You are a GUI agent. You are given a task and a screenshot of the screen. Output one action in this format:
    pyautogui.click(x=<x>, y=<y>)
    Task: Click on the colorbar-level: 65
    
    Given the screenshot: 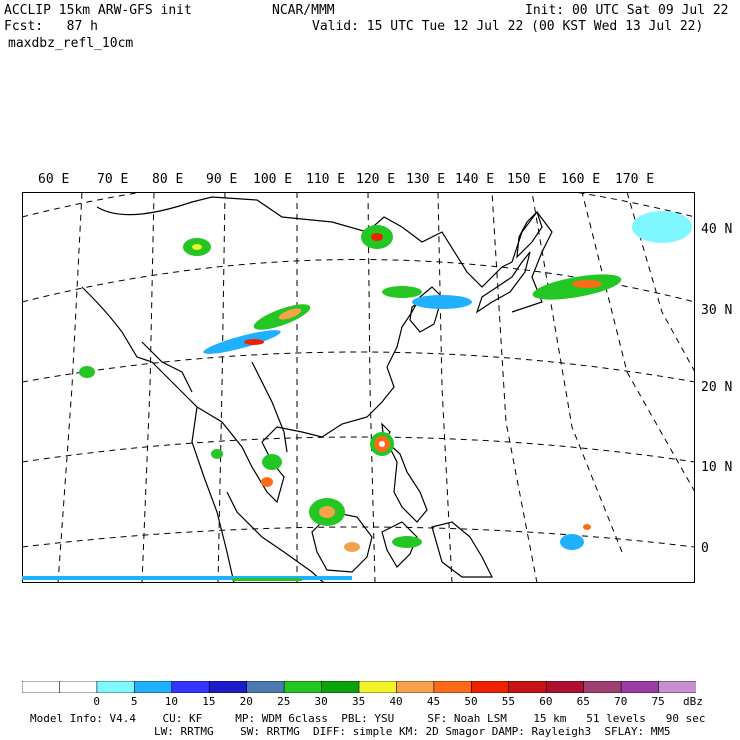 What is the action you would take?
    pyautogui.click(x=583, y=701)
    